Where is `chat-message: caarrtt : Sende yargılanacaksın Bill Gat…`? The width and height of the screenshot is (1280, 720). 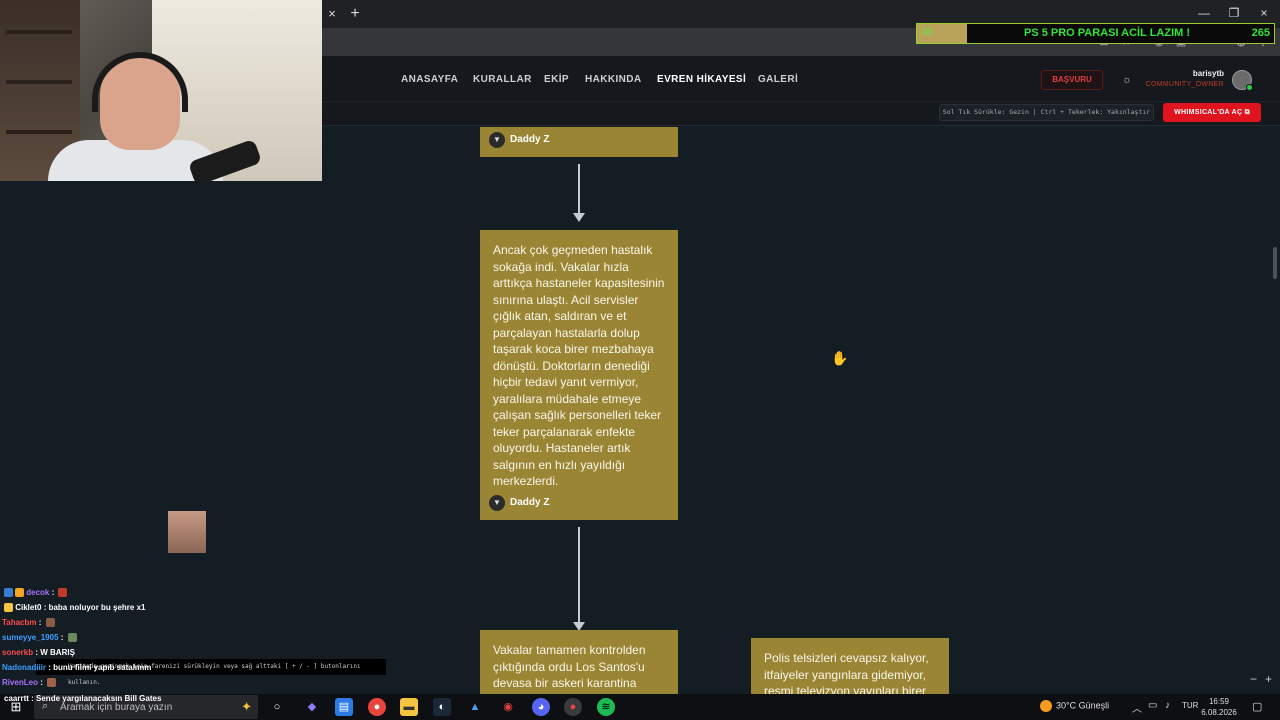
chat-message: caarrtt : Sende yargılanacaksın Bill Gat… is located at coordinates (83, 698).